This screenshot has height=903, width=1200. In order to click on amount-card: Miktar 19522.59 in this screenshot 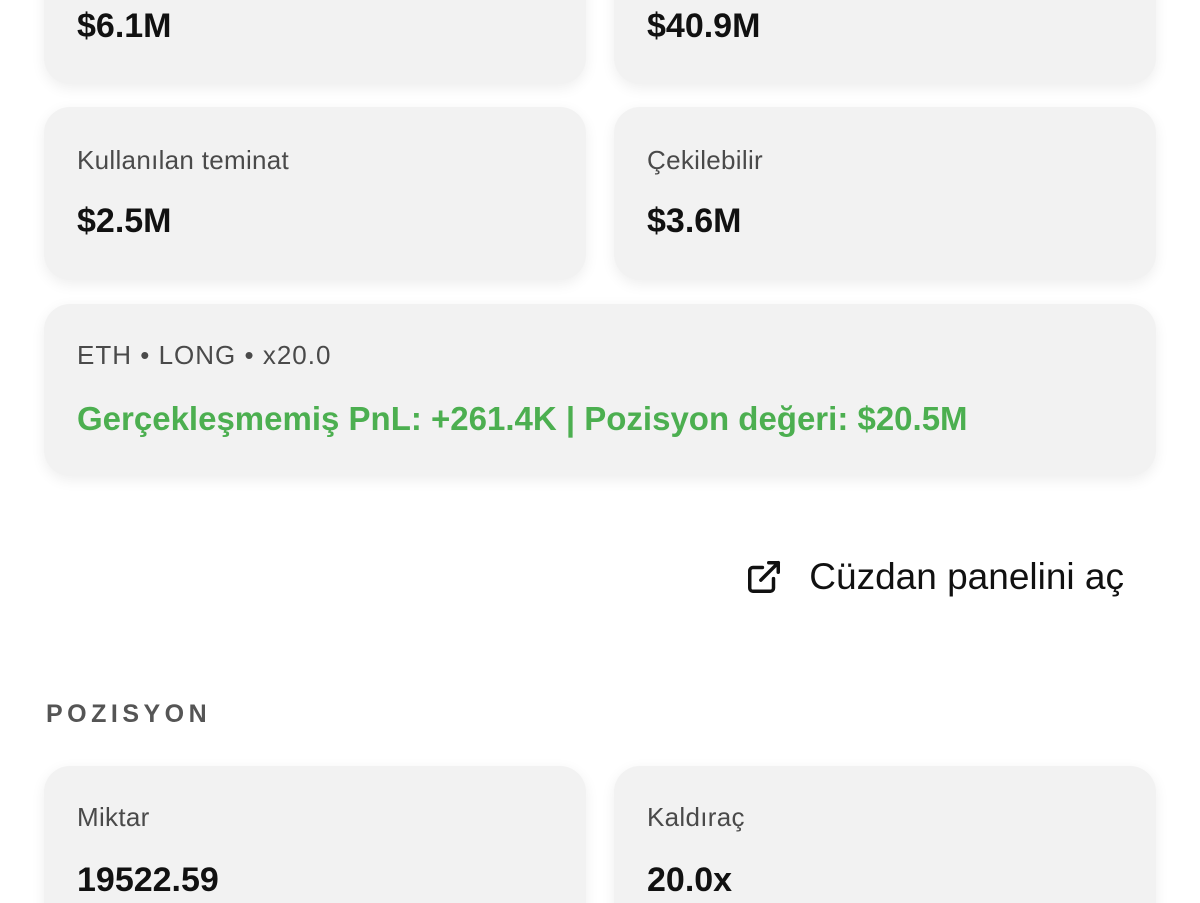, I will do `click(315, 834)`.